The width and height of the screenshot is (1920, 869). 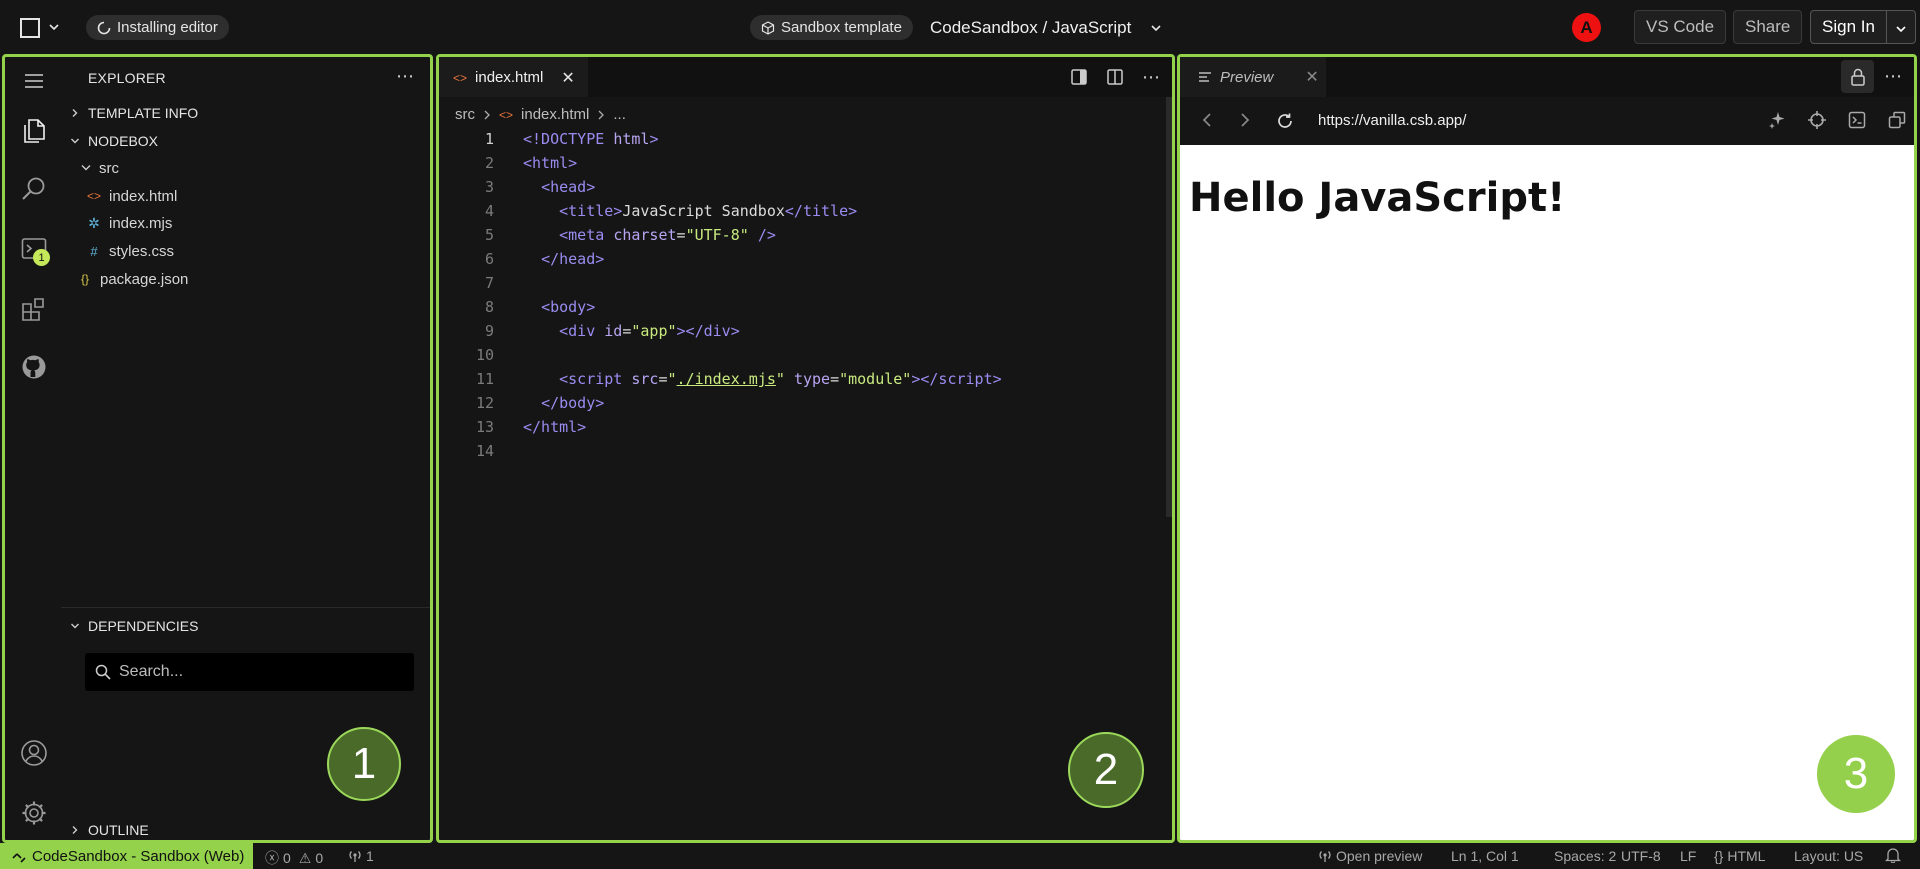 I want to click on dependency-search-input, so click(x=259, y=672).